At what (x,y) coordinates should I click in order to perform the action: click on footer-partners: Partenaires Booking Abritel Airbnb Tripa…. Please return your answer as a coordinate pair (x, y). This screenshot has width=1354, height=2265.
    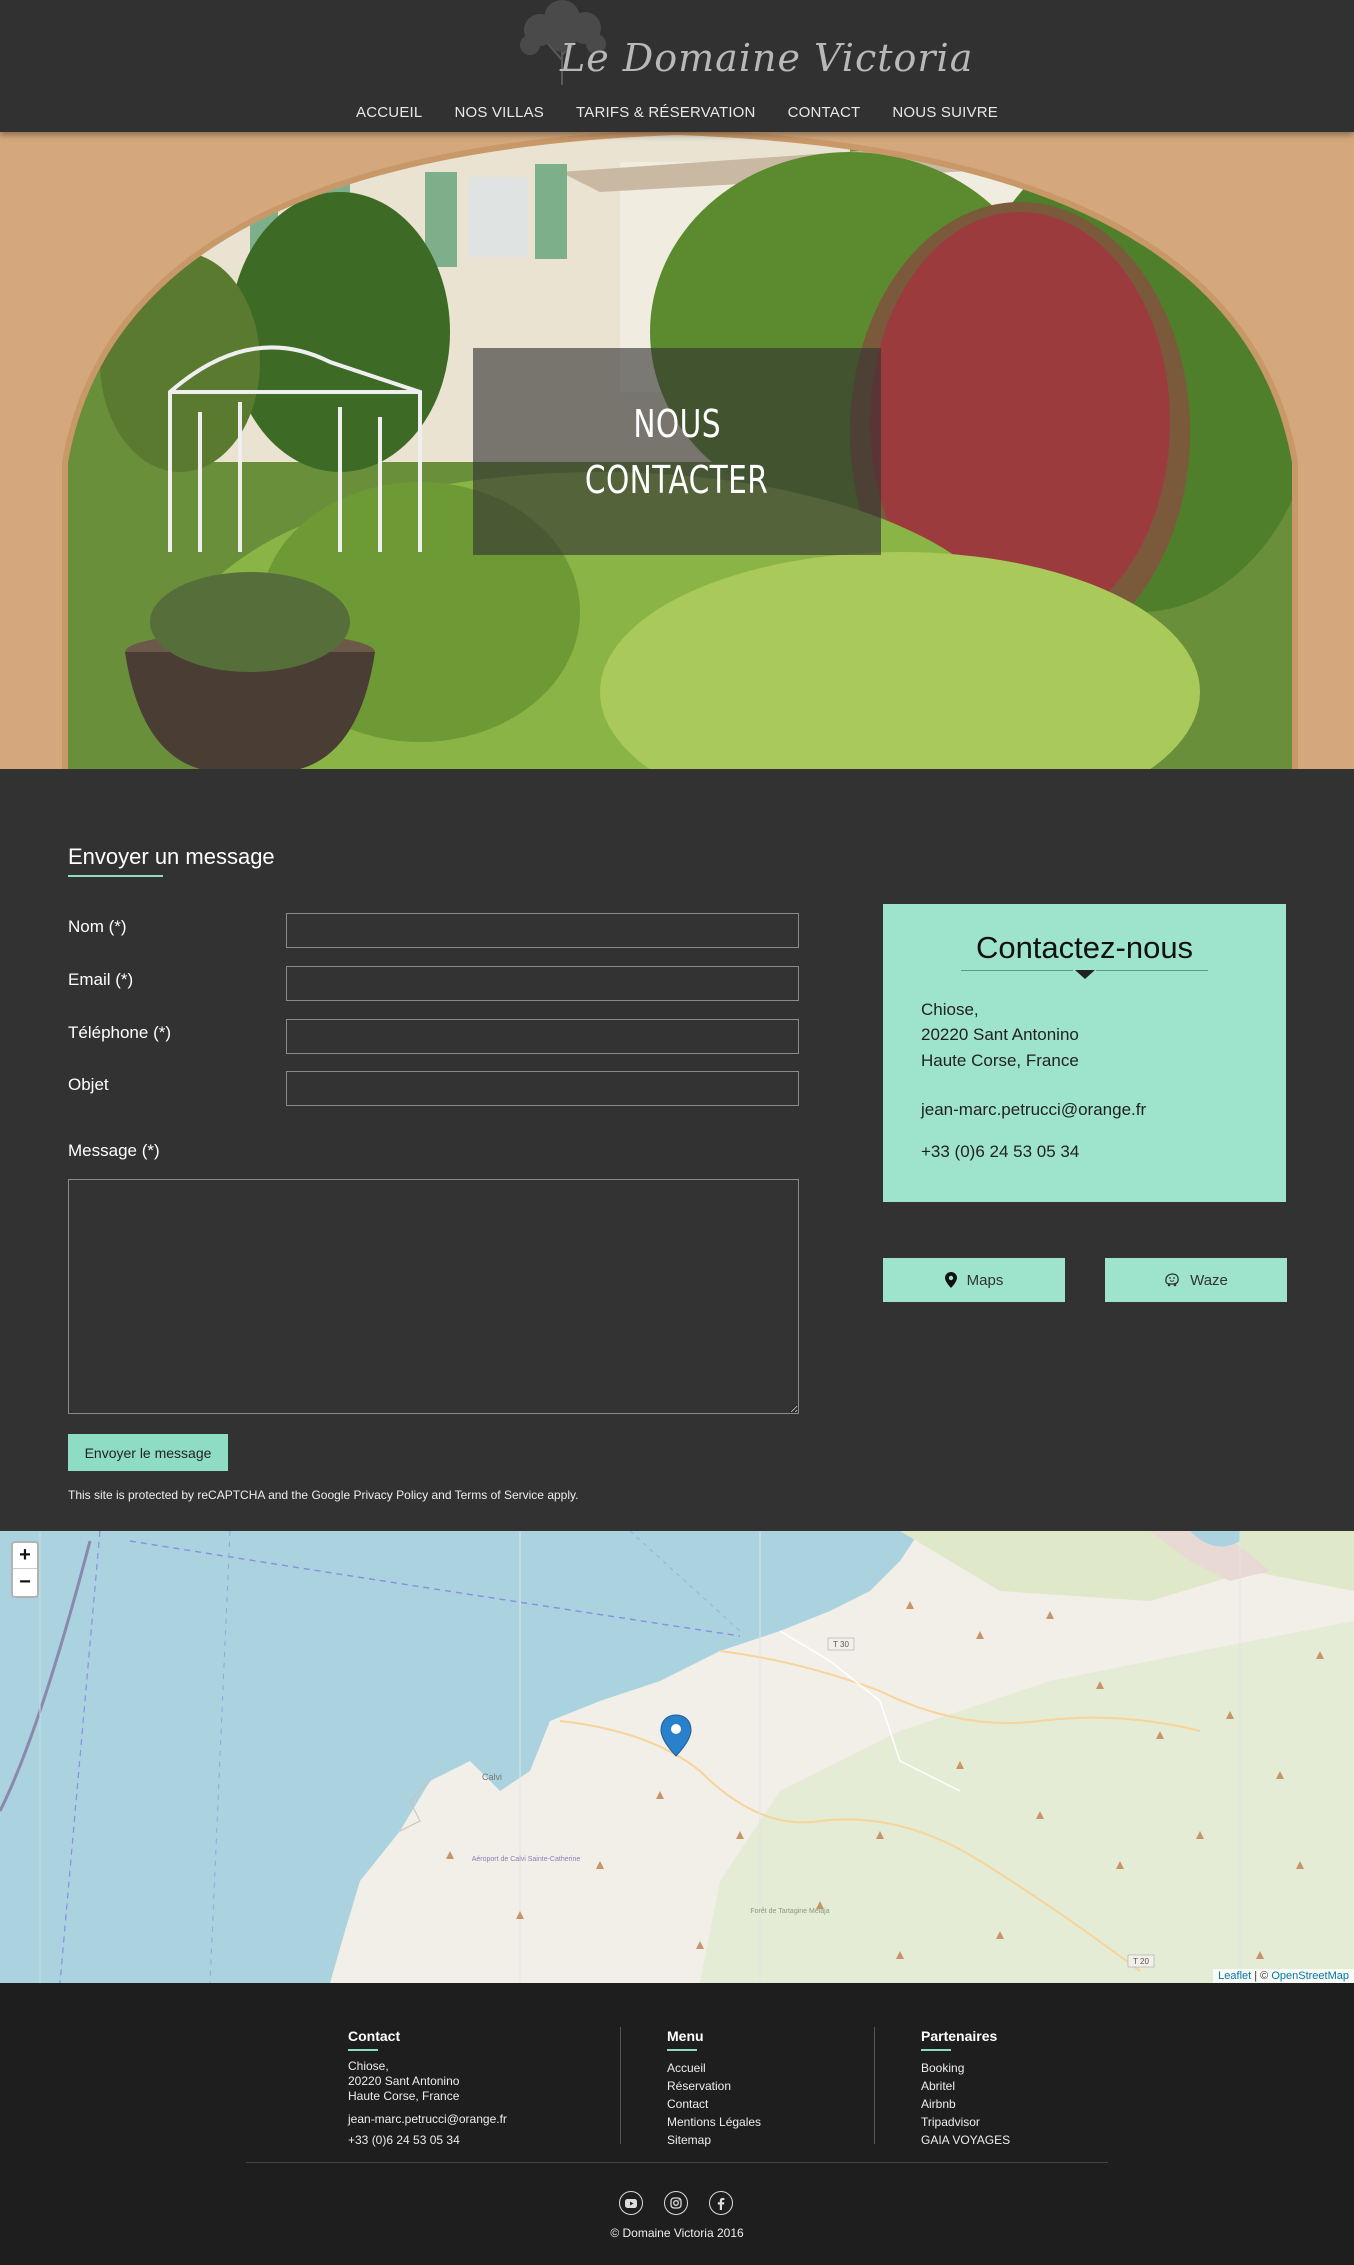
    Looking at the image, I should click on (965, 2088).